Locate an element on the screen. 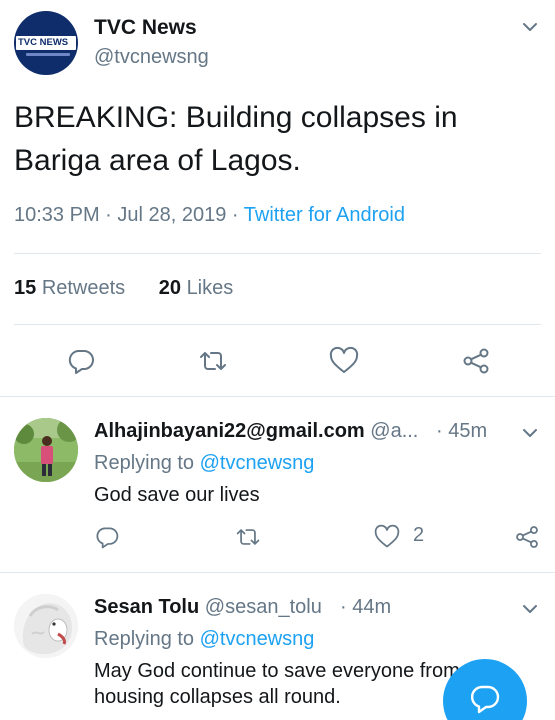 The height and width of the screenshot is (720, 555). tweet-time: 10:33 PM is located at coordinates (57, 215).